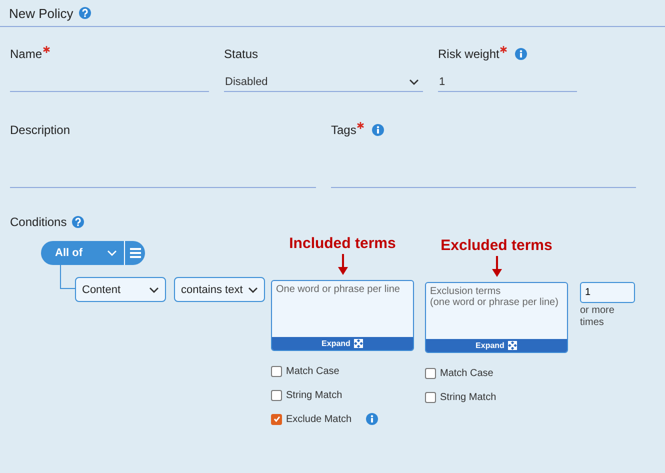 This screenshot has height=473, width=665. Describe the element at coordinates (607, 292) in the screenshot. I see `count-field: 1` at that location.